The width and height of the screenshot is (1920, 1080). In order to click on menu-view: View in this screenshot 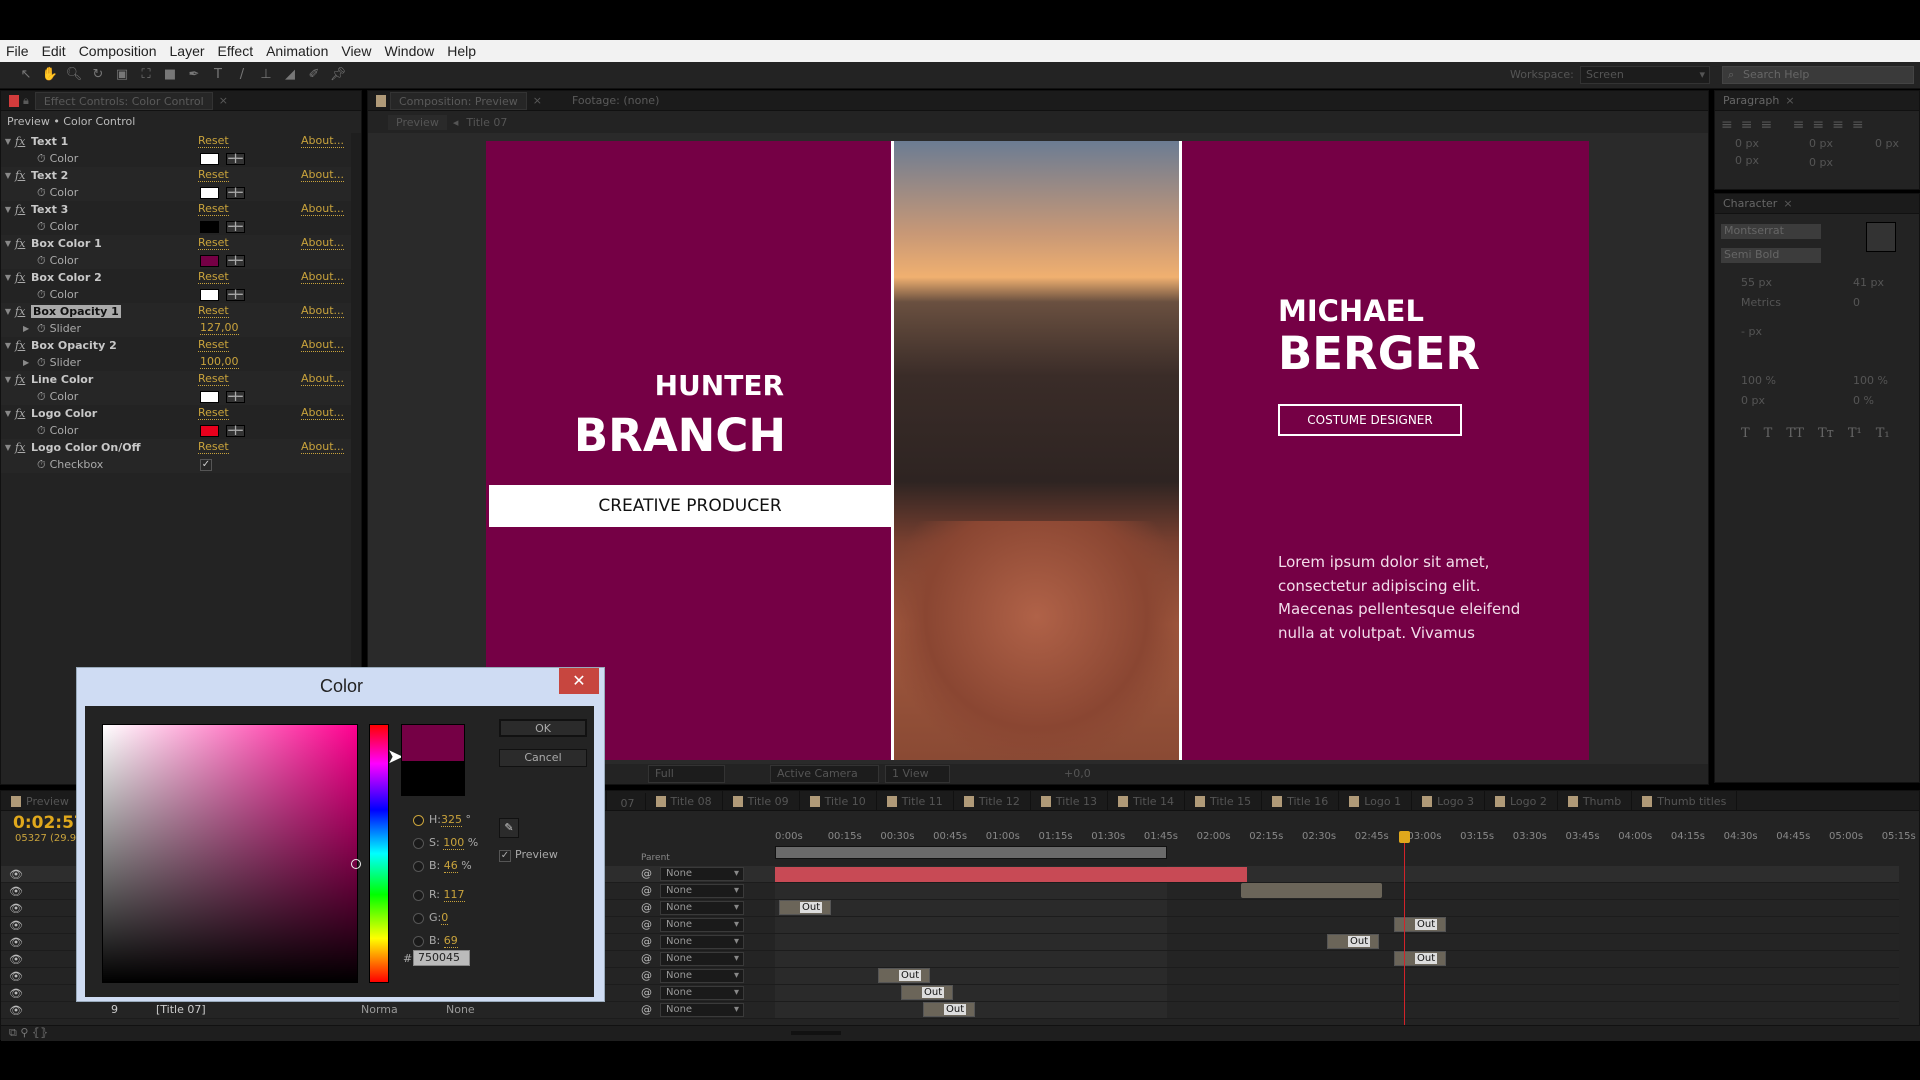, I will do `click(356, 51)`.